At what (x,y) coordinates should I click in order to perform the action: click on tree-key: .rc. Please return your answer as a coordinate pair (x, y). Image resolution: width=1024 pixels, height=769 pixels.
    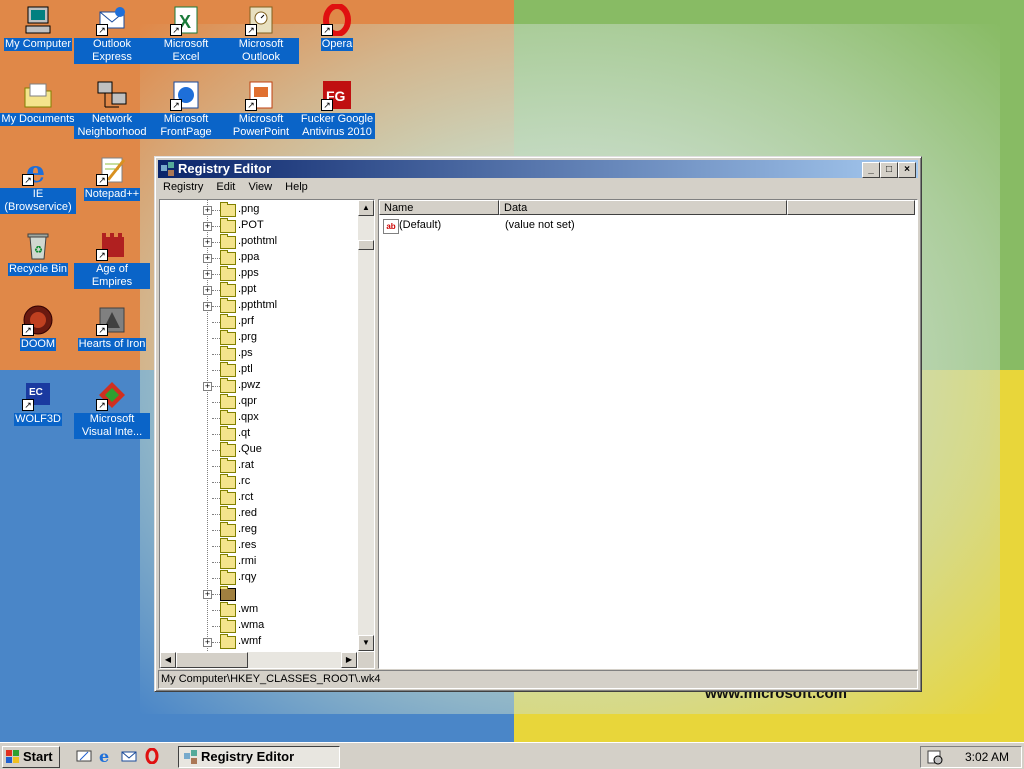
    Looking at the image, I should click on (258, 482).